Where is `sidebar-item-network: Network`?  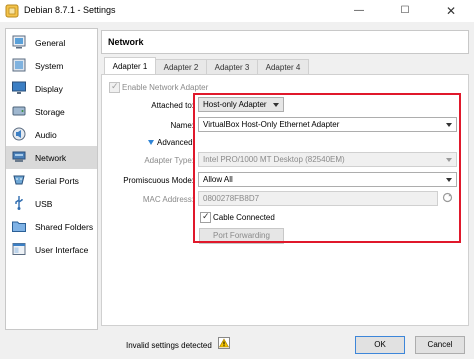
sidebar-item-network: Network is located at coordinates (51, 157).